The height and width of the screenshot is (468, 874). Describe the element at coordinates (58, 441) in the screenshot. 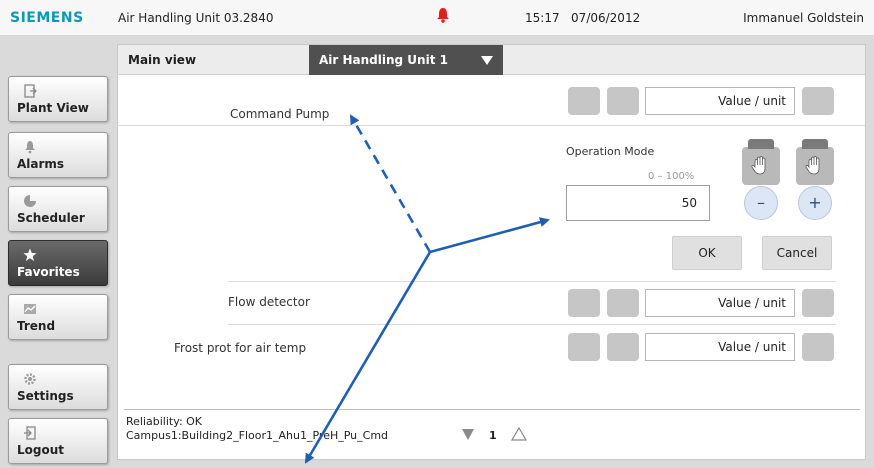

I see `sidebar-item-logout: Logout` at that location.